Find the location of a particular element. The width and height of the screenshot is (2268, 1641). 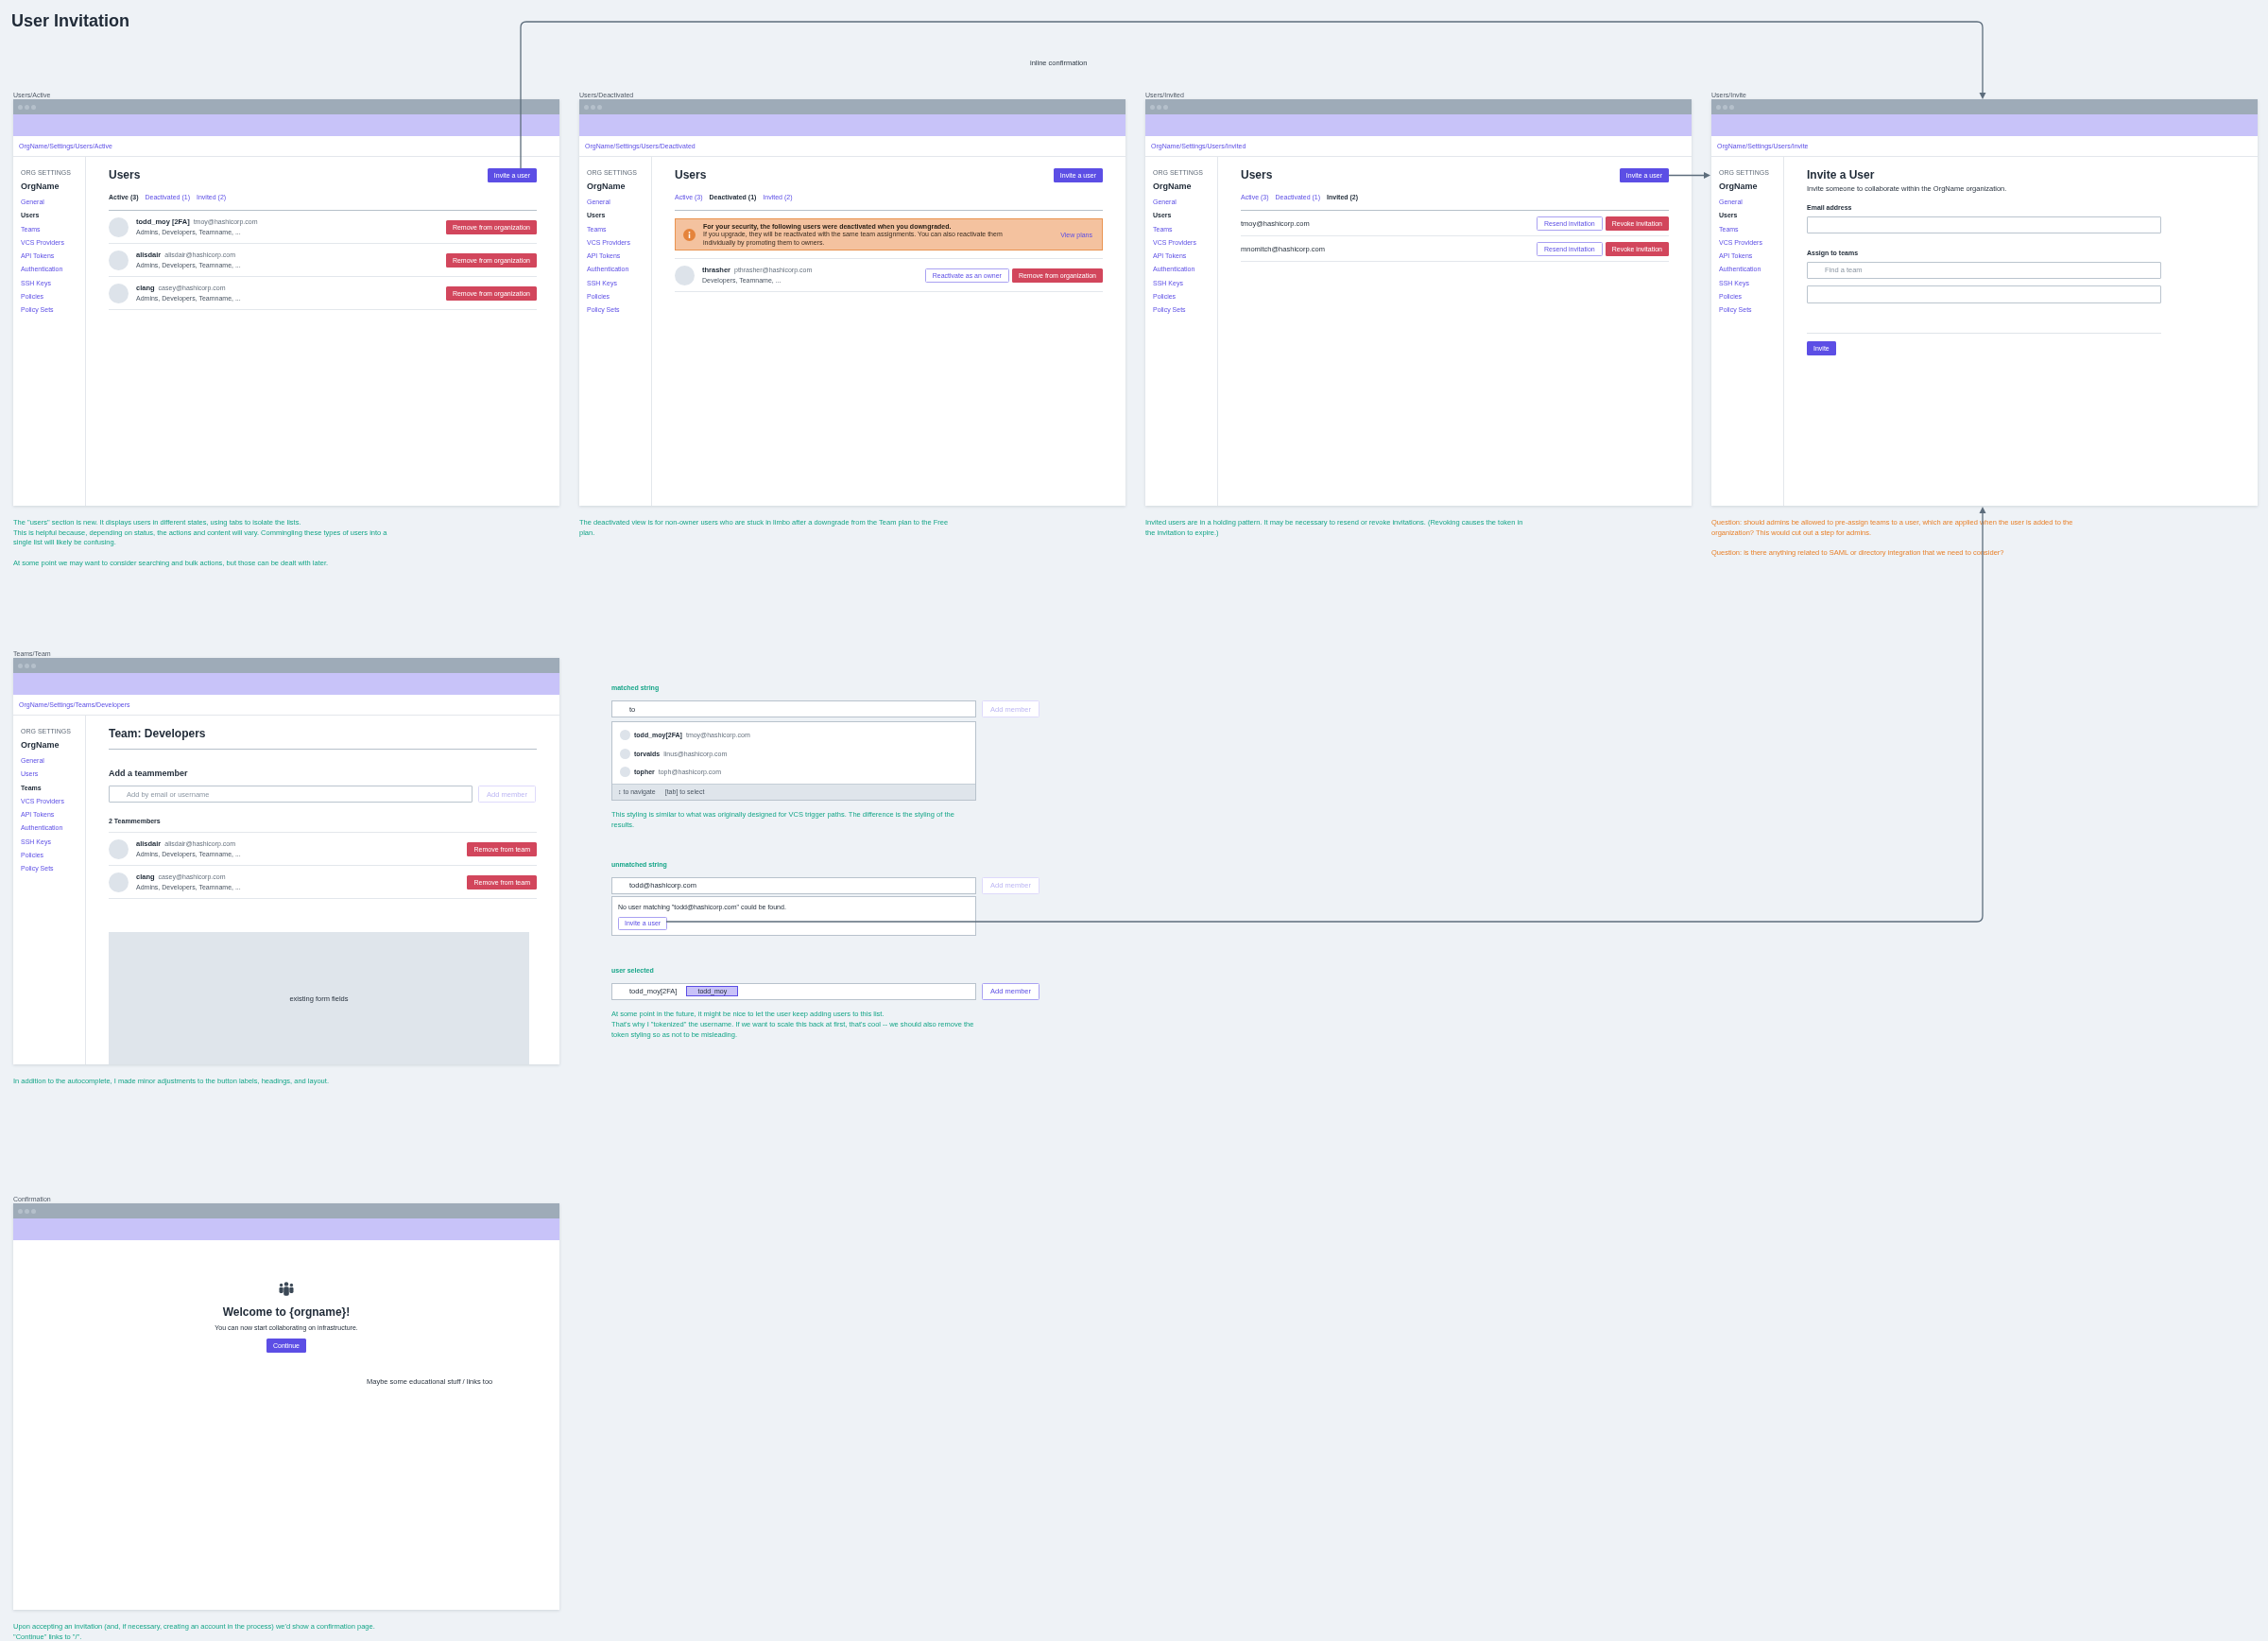

welcome-heading: Welcome to {orgname}! is located at coordinates (286, 1312).